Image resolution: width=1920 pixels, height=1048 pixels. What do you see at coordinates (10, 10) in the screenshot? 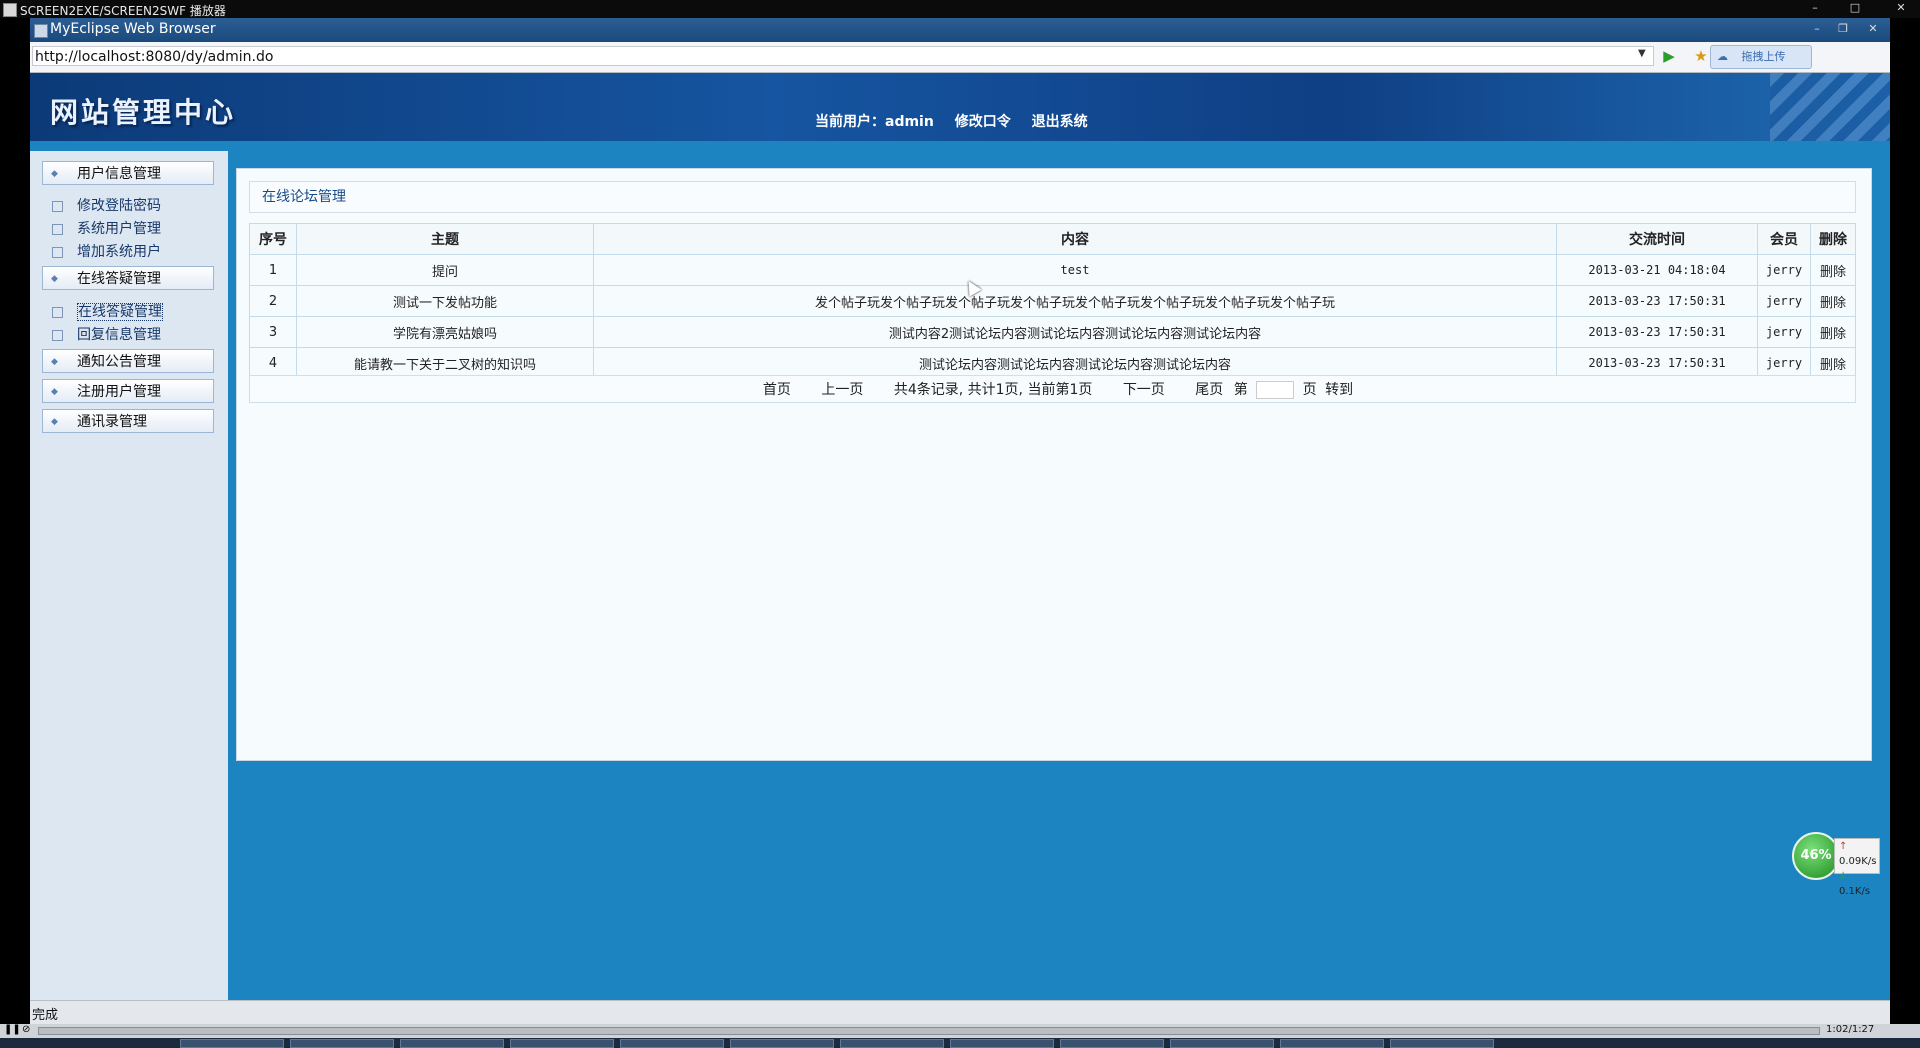
I see `player-app-icon` at bounding box center [10, 10].